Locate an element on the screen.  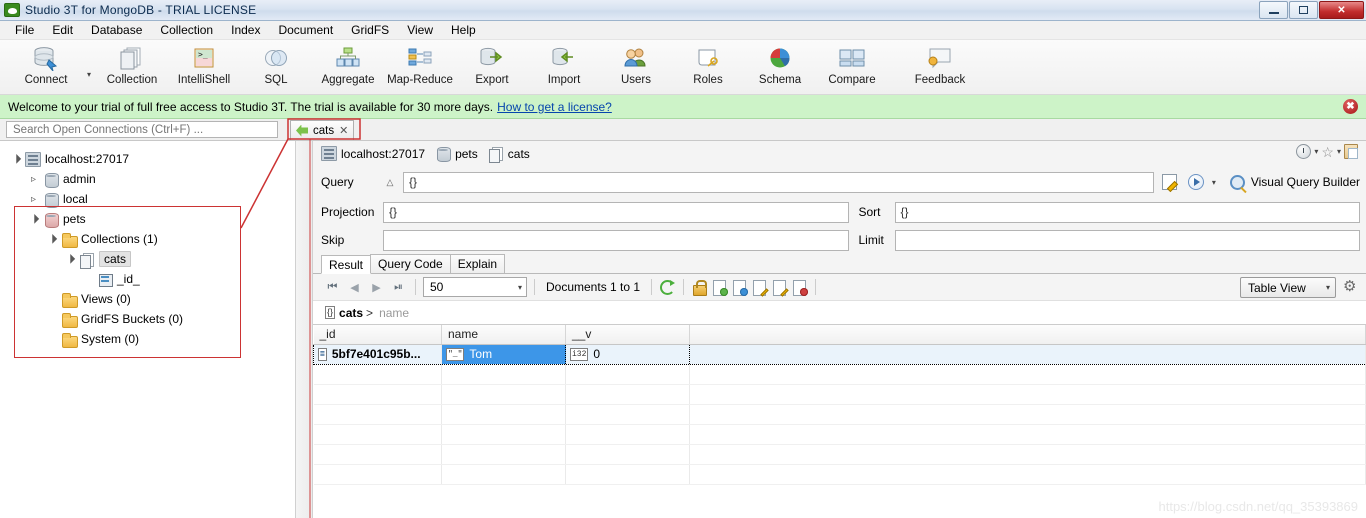
close-button: ✕ is located at coordinates (1341, 10).